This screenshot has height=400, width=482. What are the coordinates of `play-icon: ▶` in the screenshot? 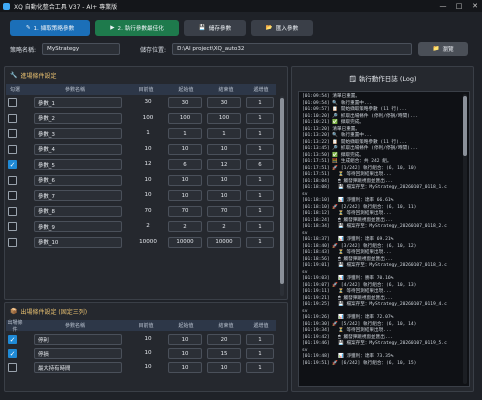 It's located at (112, 28).